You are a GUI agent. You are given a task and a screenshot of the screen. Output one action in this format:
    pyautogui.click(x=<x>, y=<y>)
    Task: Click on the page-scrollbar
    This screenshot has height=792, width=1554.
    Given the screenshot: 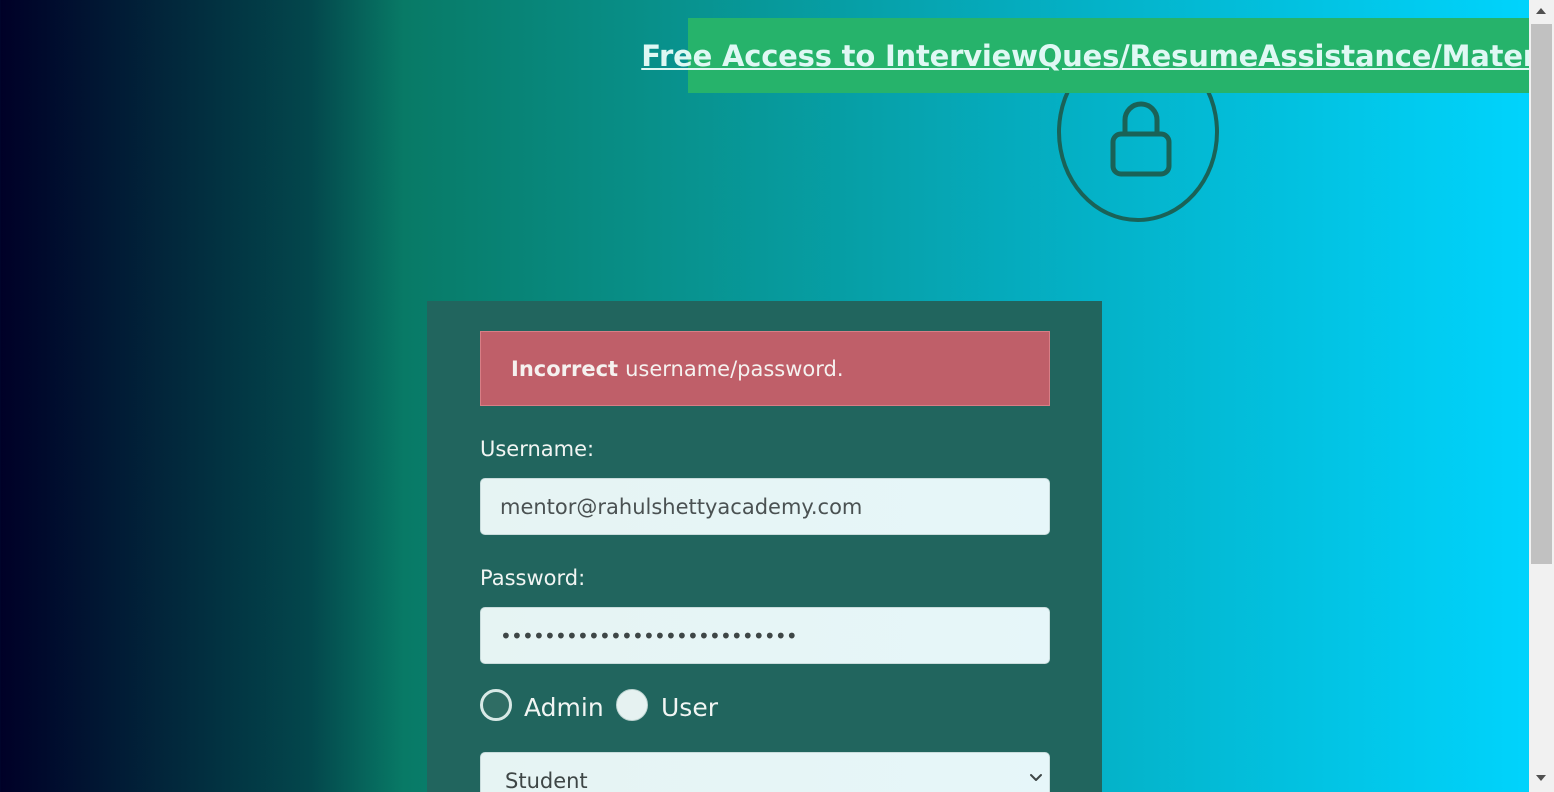 What is the action you would take?
    pyautogui.click(x=1541, y=396)
    